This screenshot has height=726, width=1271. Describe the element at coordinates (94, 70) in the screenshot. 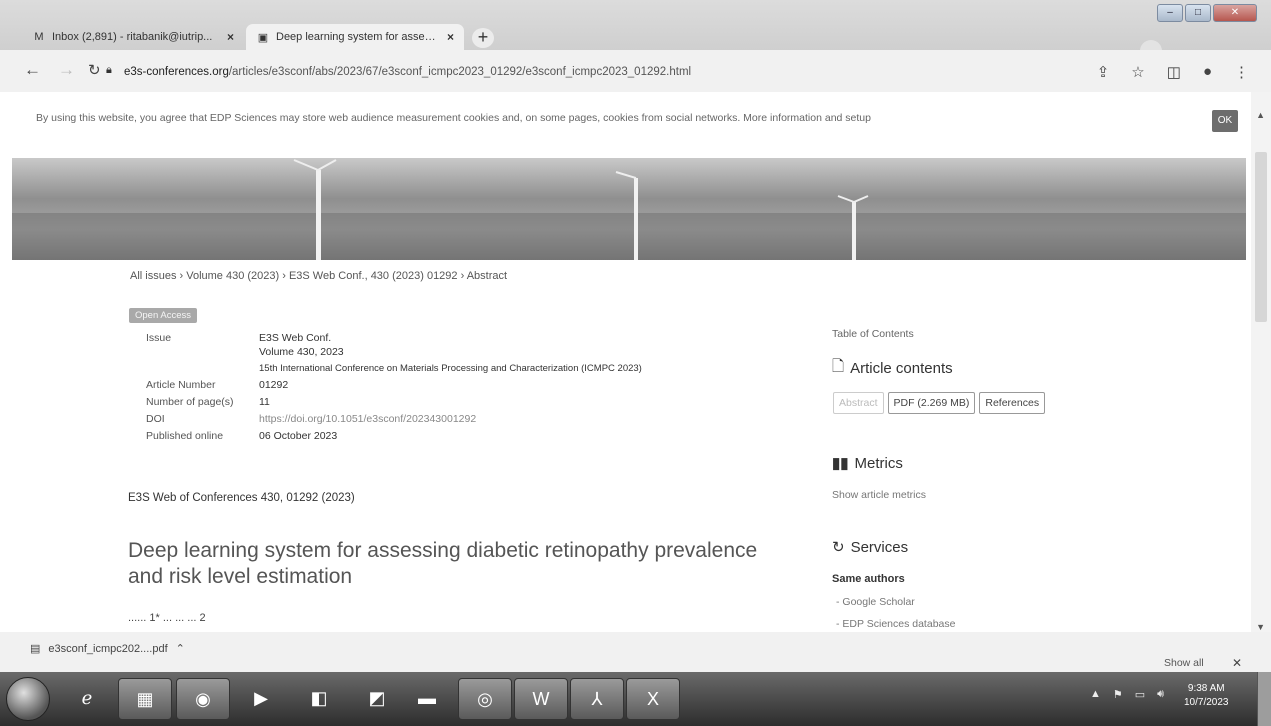

I see `reload-icon: ↻` at that location.